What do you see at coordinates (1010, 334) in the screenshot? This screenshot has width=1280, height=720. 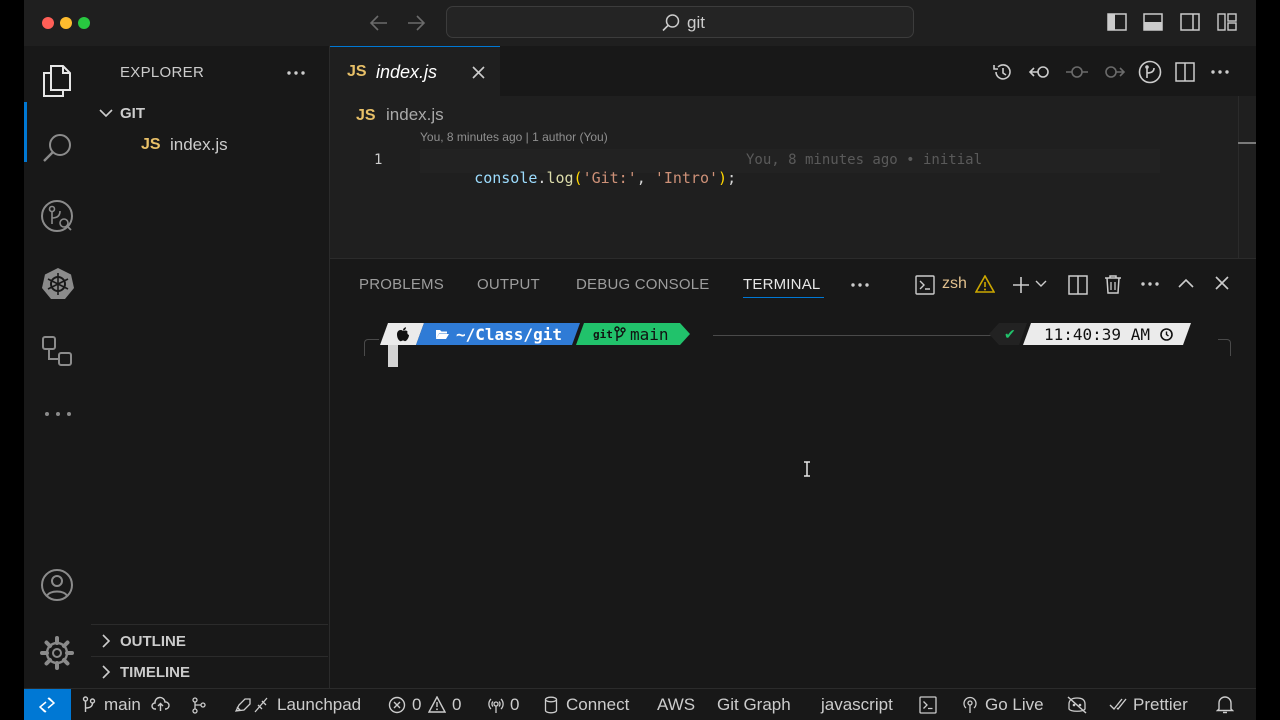 I see `prompt-status-check: ✔` at bounding box center [1010, 334].